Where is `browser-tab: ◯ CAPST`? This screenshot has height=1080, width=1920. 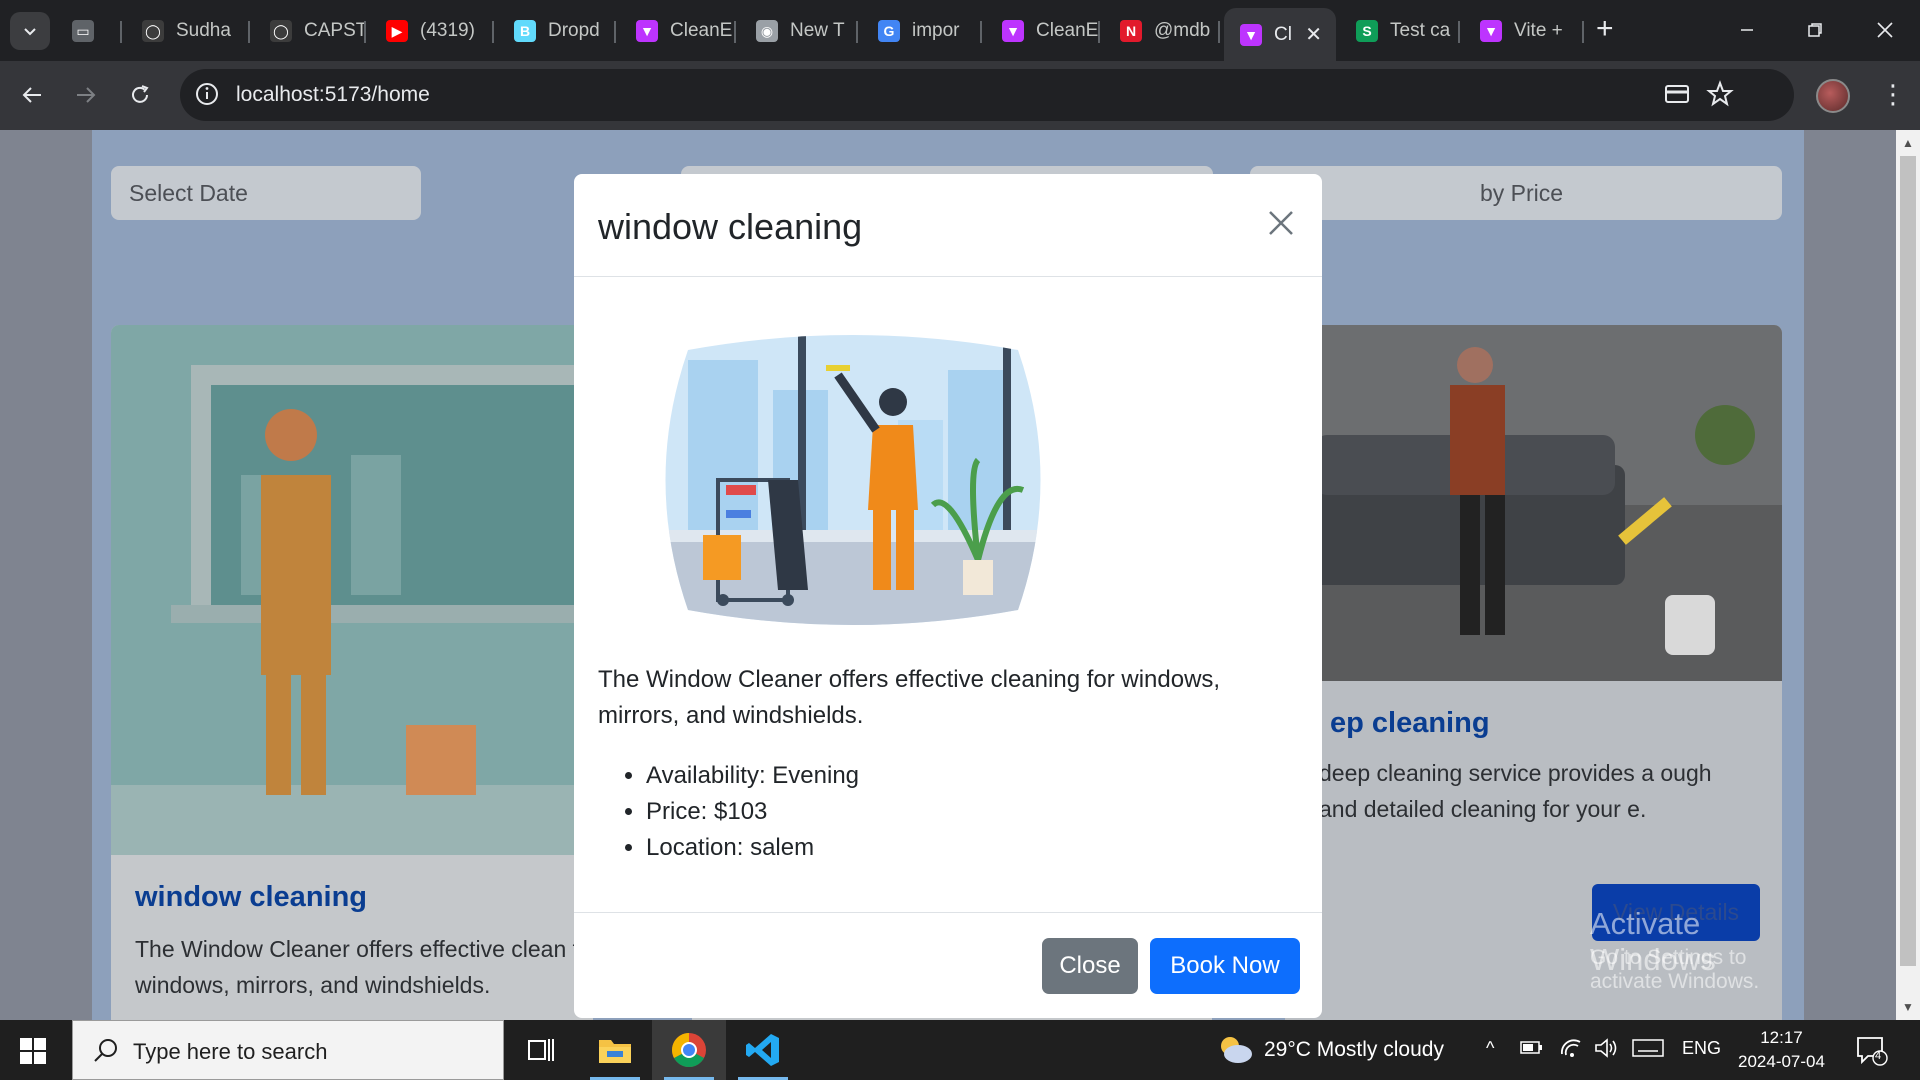
browser-tab: ◯ CAPST is located at coordinates (310, 31).